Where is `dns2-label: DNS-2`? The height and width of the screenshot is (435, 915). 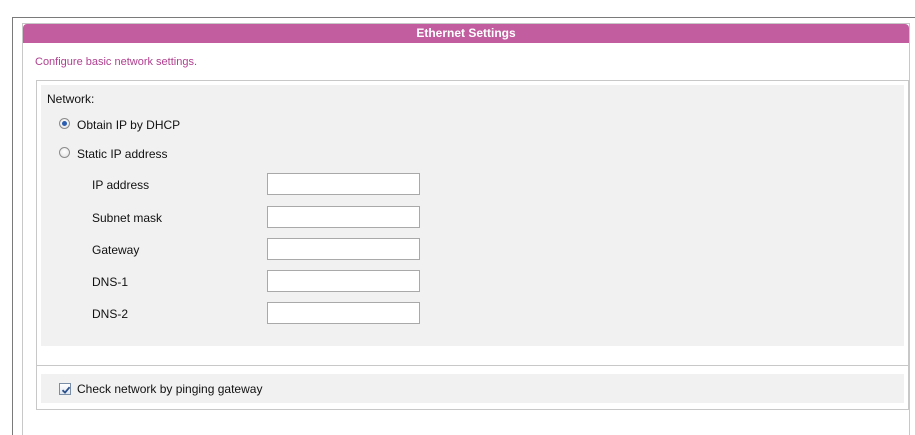
dns2-label: DNS-2 is located at coordinates (110, 314).